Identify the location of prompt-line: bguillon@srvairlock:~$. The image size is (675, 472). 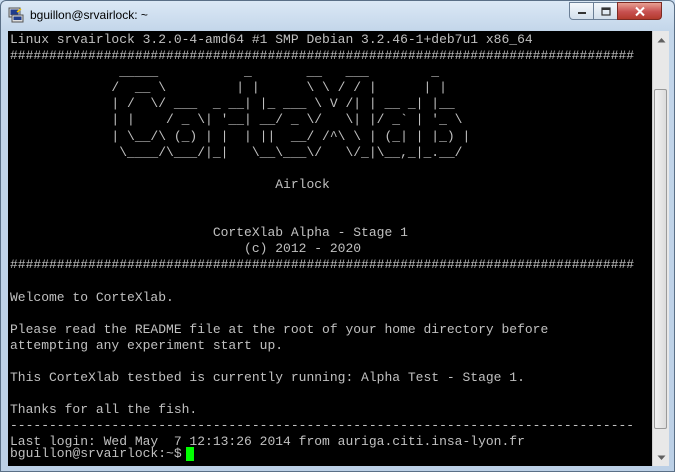
(102, 454).